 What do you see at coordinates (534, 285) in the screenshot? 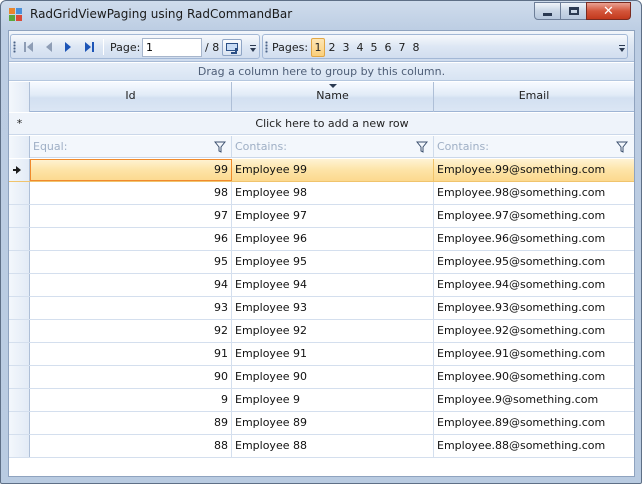
I see `cell-email: Employee.94@something.com` at bounding box center [534, 285].